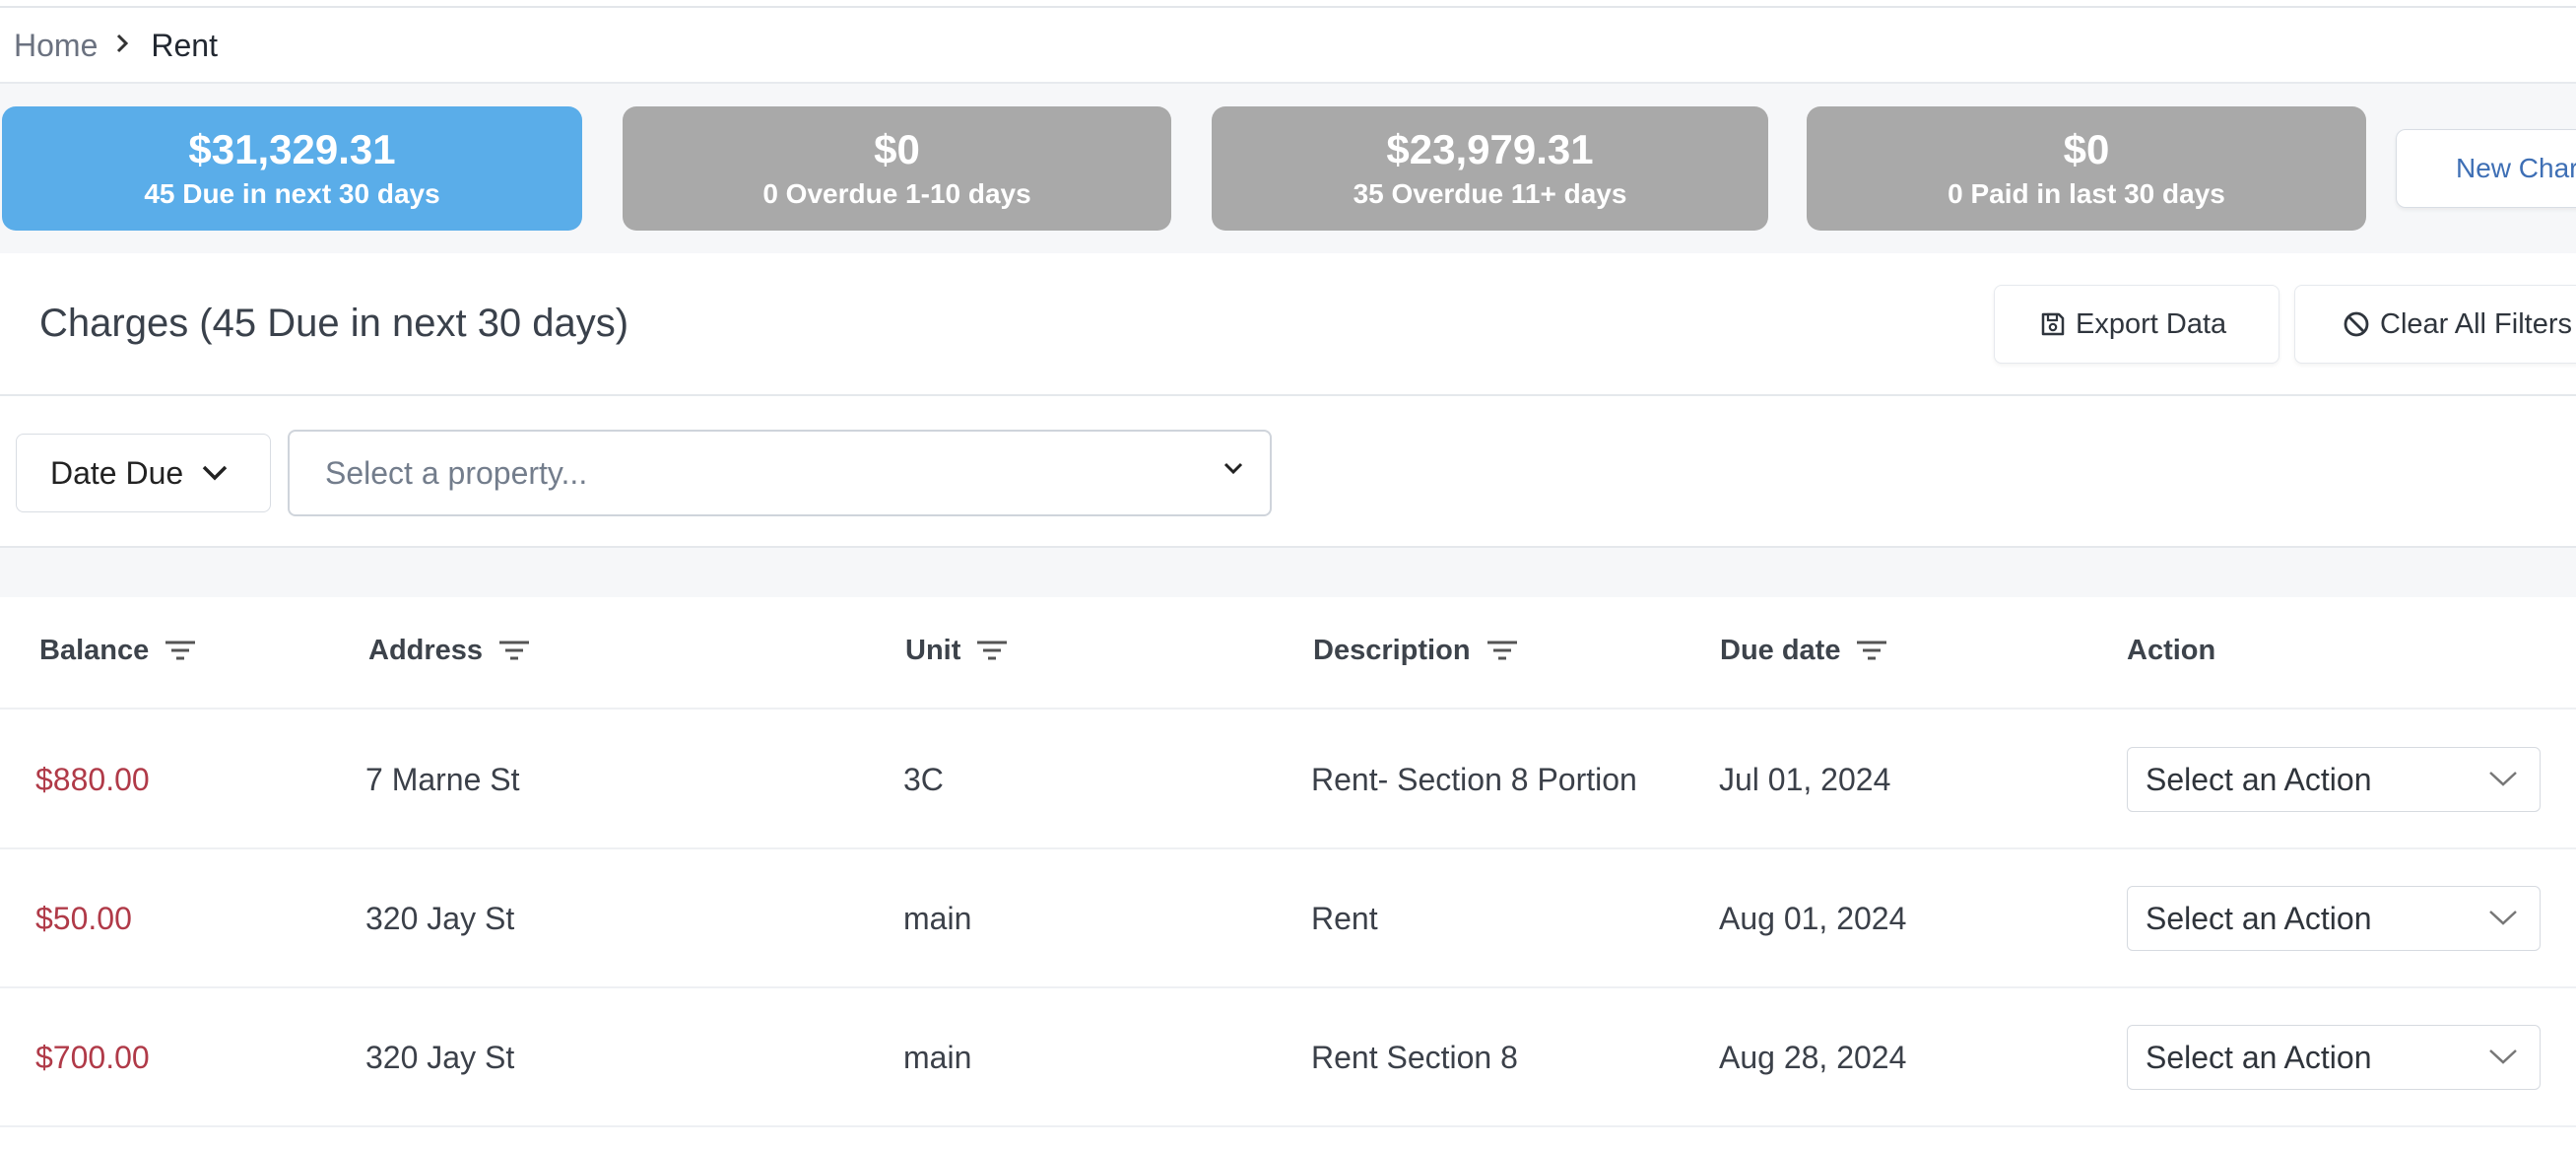 The image size is (2576, 1149). I want to click on cell-description: Rent Section 8, so click(1415, 1058).